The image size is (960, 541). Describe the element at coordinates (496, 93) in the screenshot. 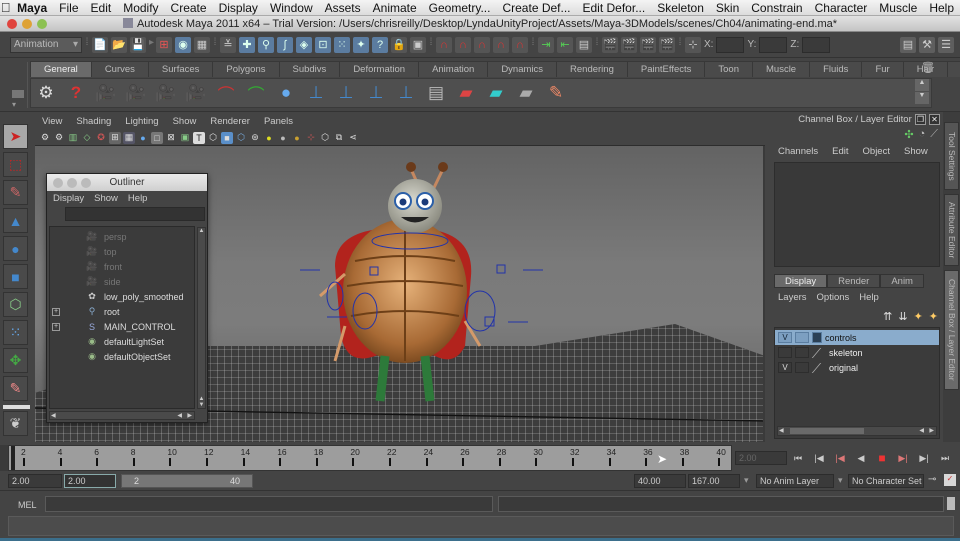

I see `select-cyan-icon: ▰` at that location.